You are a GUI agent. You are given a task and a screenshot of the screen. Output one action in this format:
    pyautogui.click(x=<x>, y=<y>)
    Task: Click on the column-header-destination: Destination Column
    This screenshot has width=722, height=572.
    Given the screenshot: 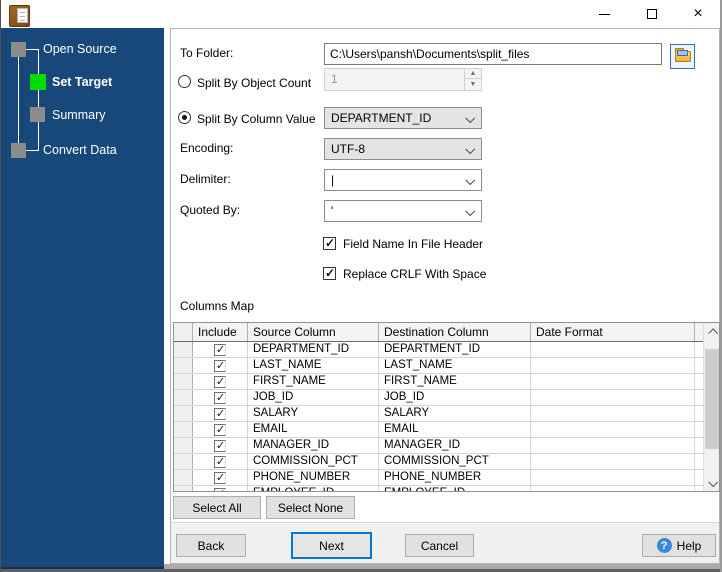 What is the action you would take?
    pyautogui.click(x=455, y=332)
    